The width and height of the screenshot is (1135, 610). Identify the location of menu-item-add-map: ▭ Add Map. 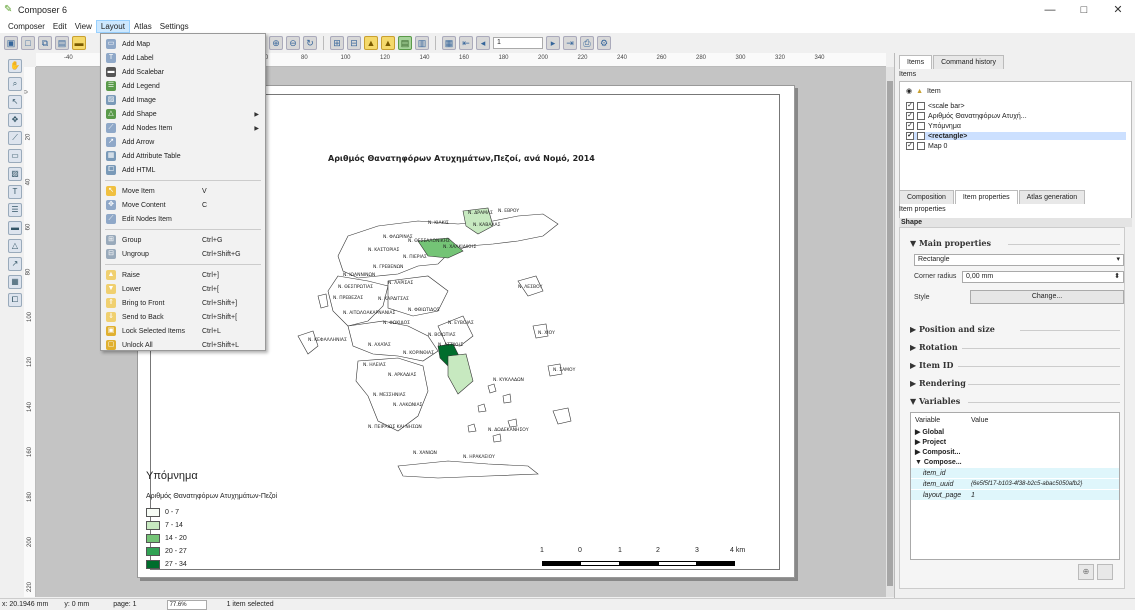
(183, 44).